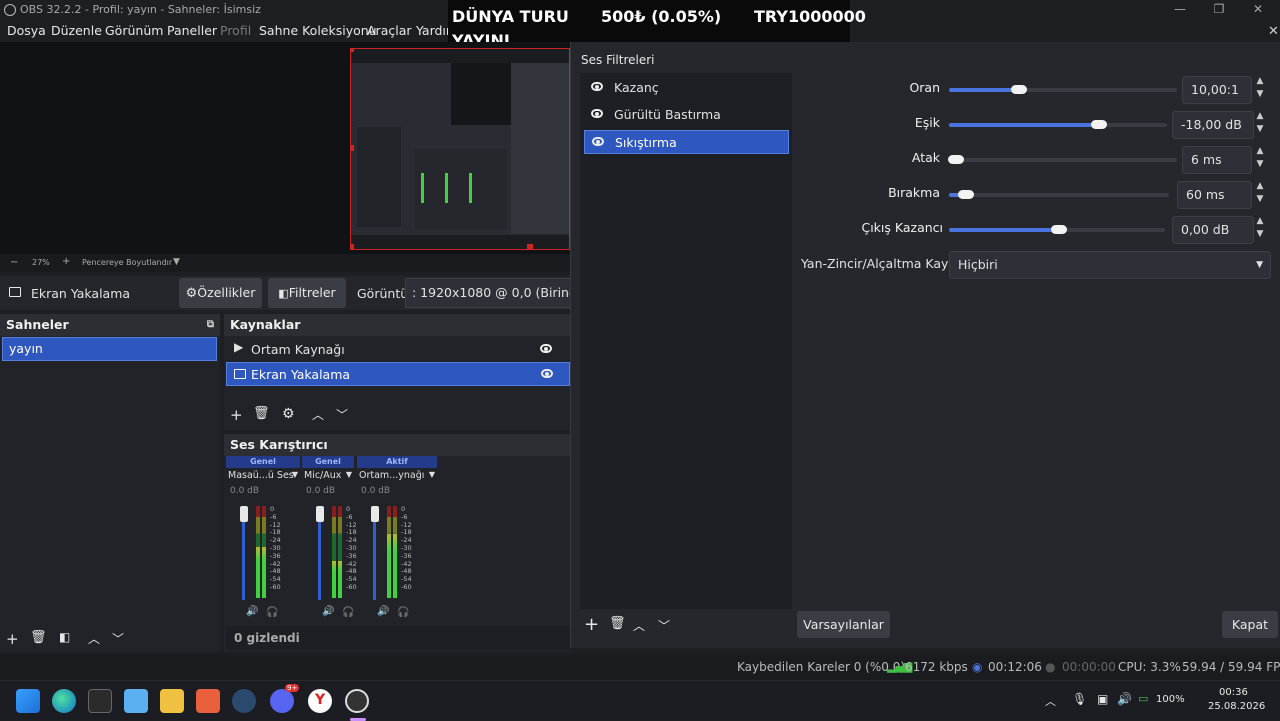  What do you see at coordinates (843, 624) in the screenshot?
I see `defaults-button: Varsayılanlar` at bounding box center [843, 624].